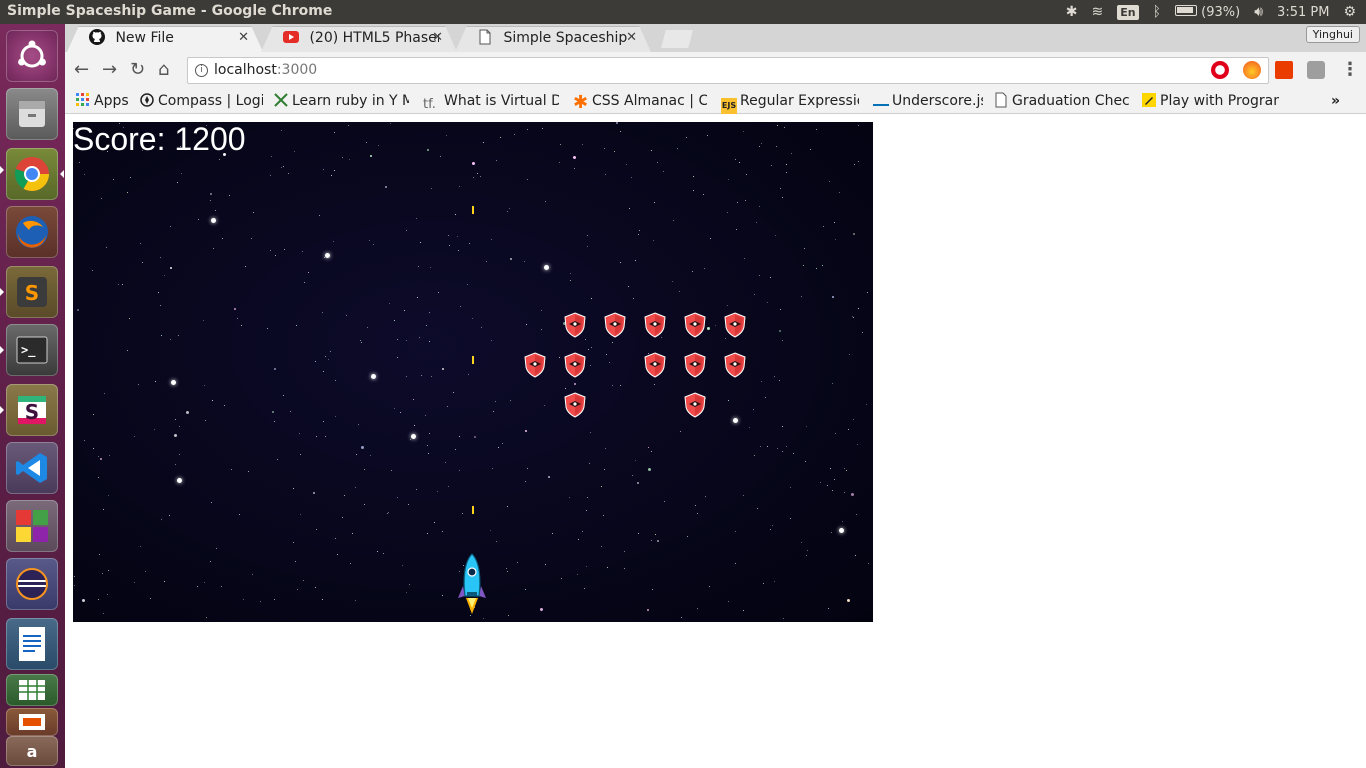 This screenshot has height=768, width=1366. Describe the element at coordinates (81, 70) in the screenshot. I see `back-icon: ←` at that location.